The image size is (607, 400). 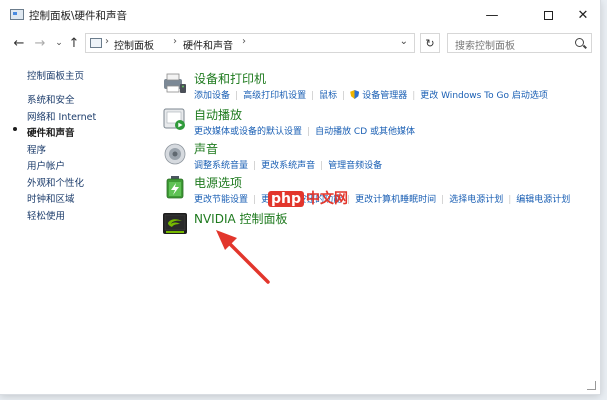 I want to click on sidebar-item-ease-of-access: 轻松使用, so click(x=46, y=215).